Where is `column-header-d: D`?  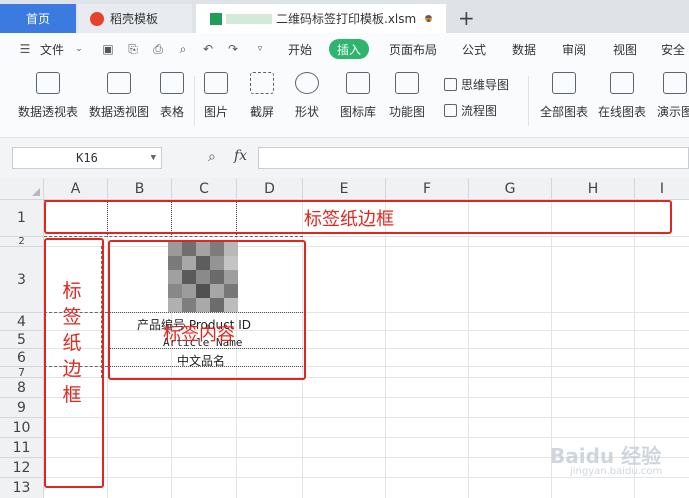
column-header-d: D is located at coordinates (270, 189).